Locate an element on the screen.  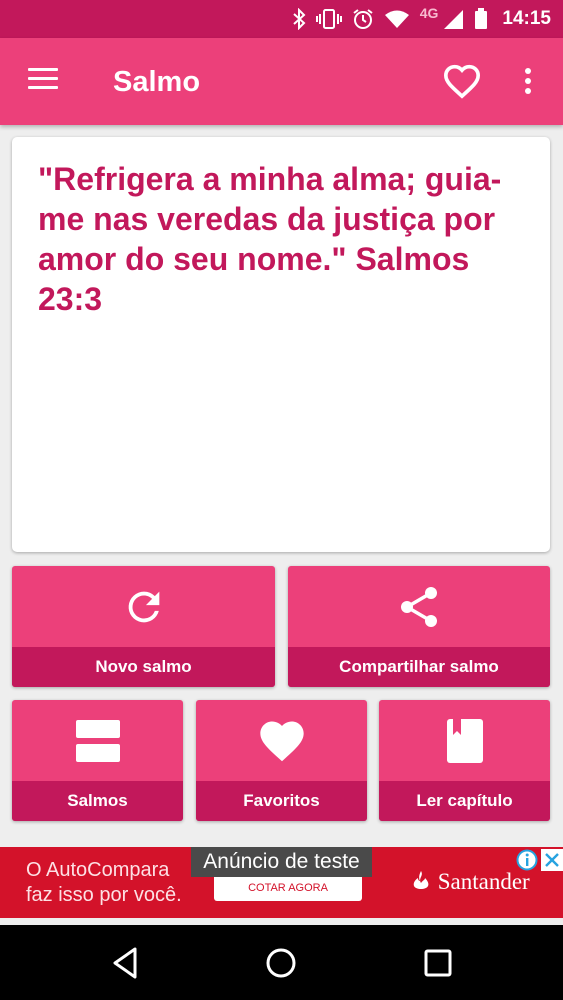
wifi-icon is located at coordinates (396, 19).